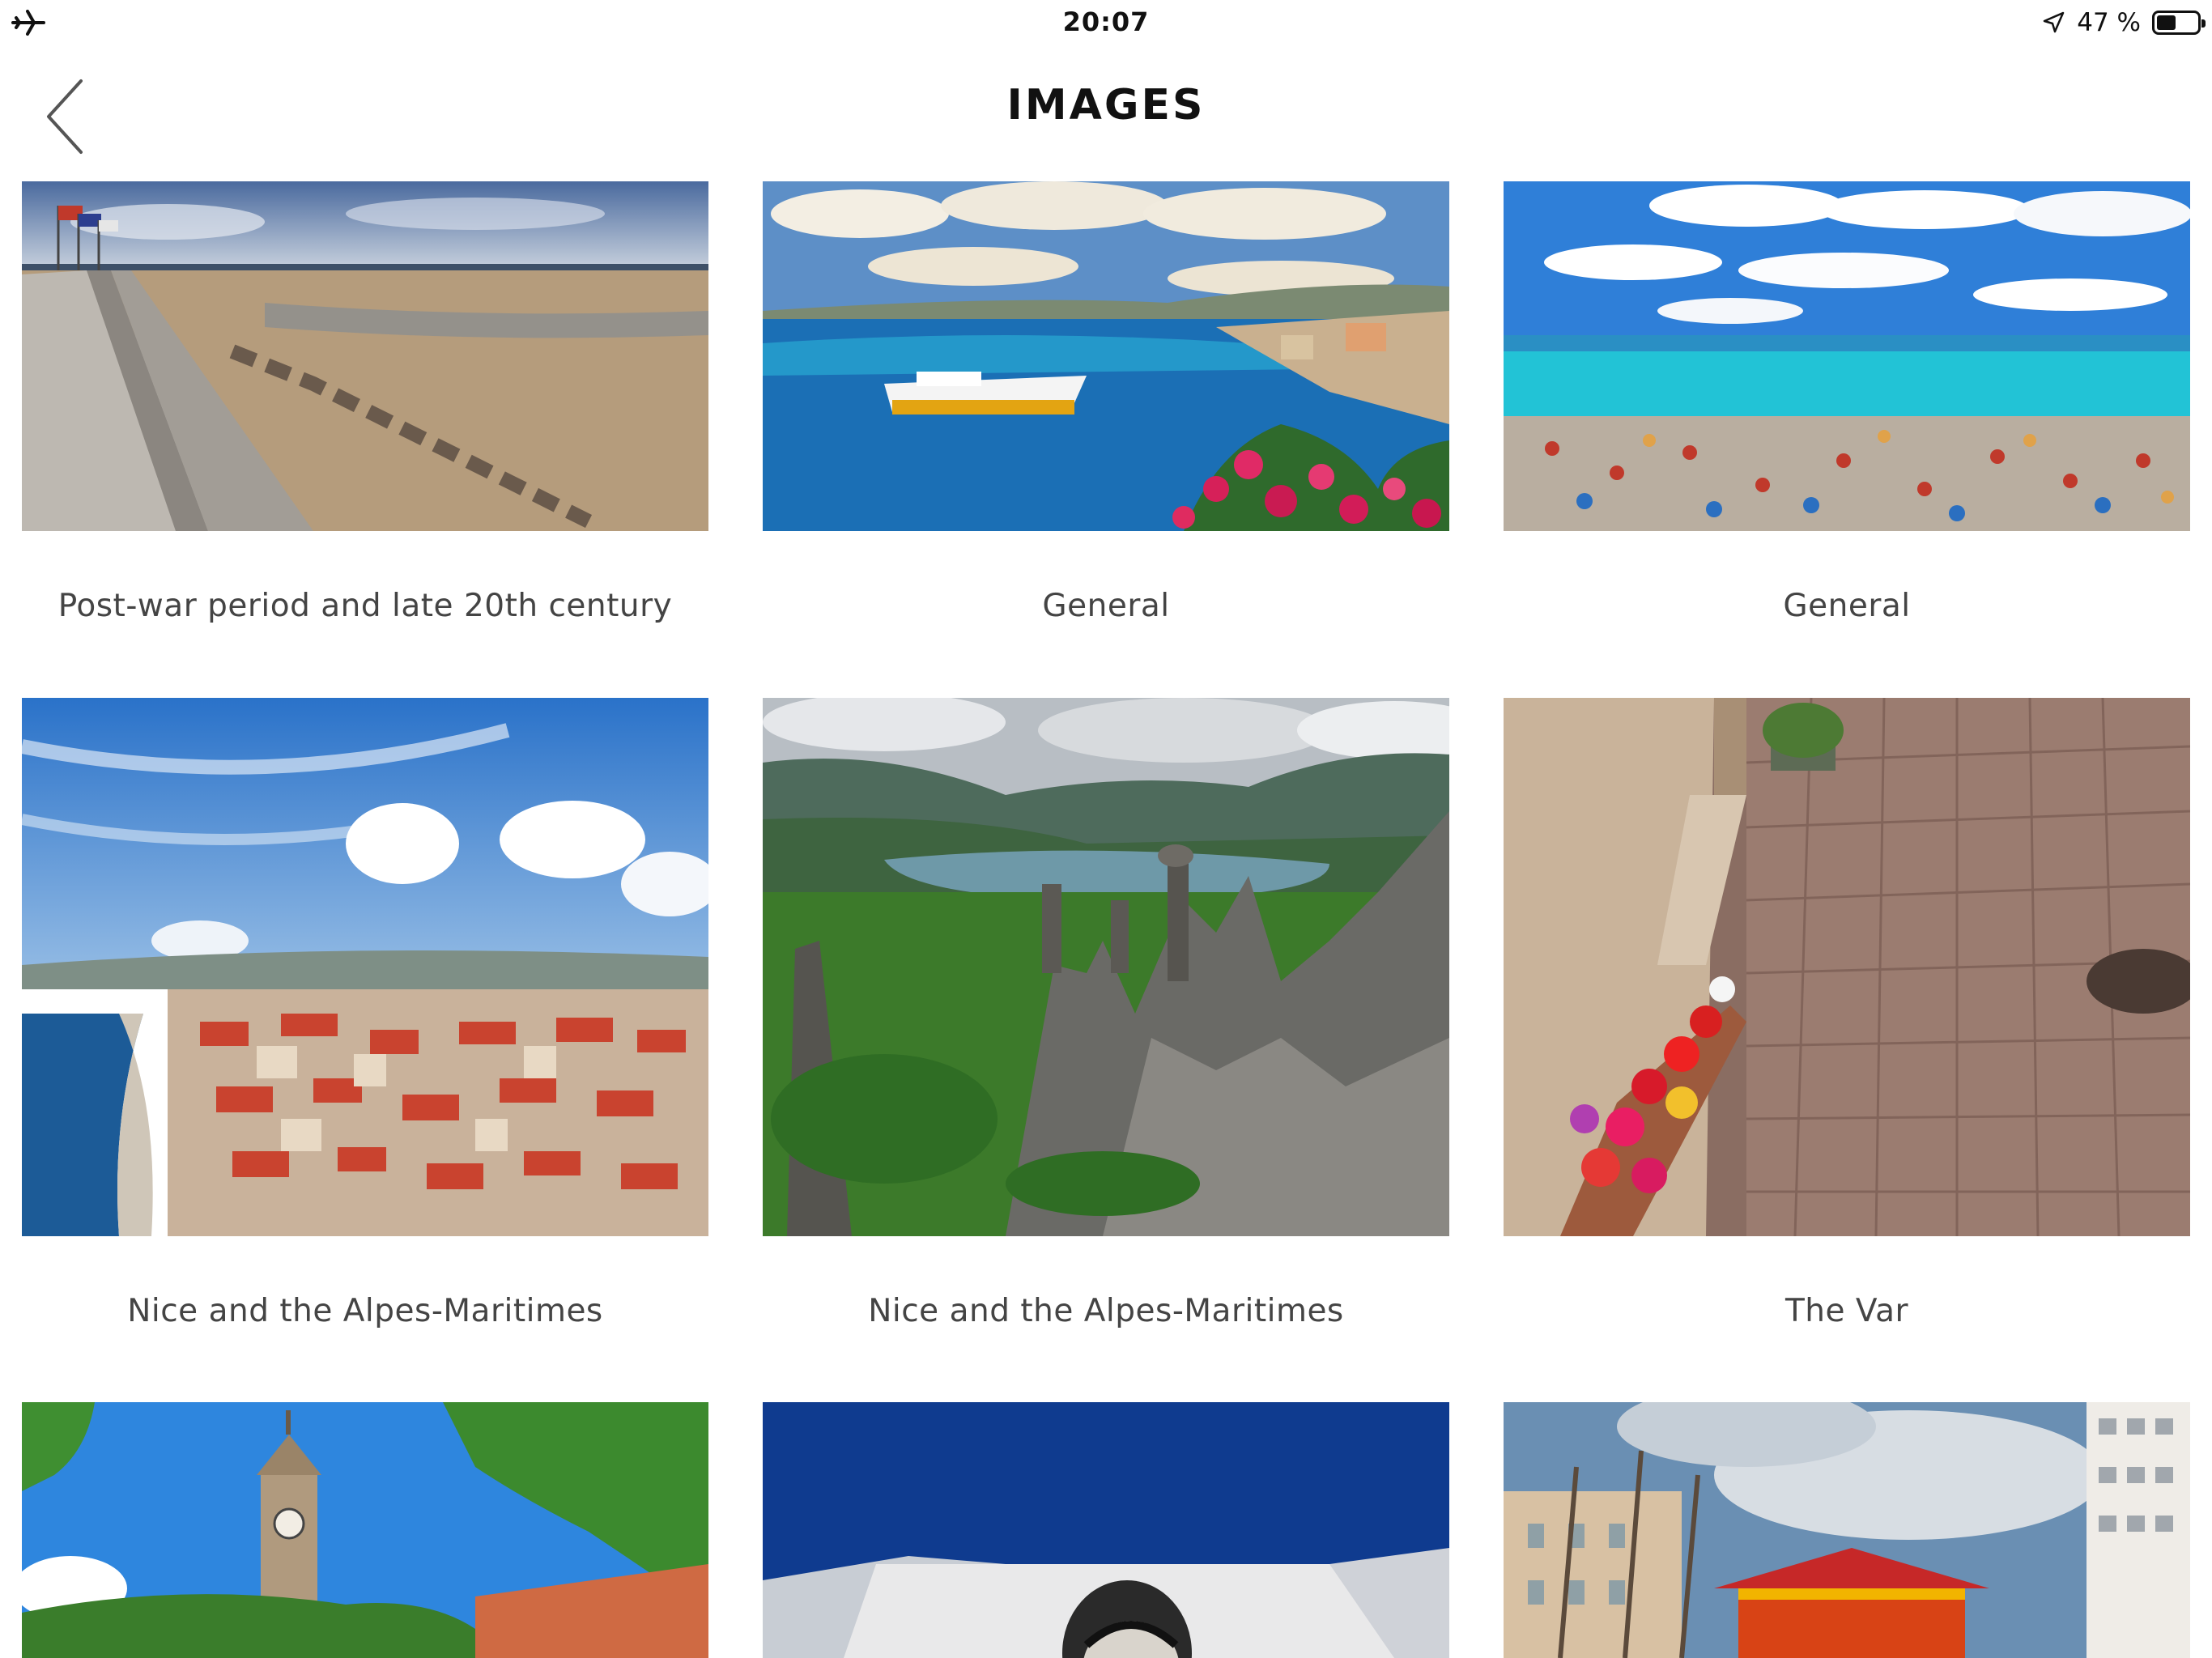  What do you see at coordinates (365, 606) in the screenshot?
I see `gallery-caption: Post-war period and late 20th century` at bounding box center [365, 606].